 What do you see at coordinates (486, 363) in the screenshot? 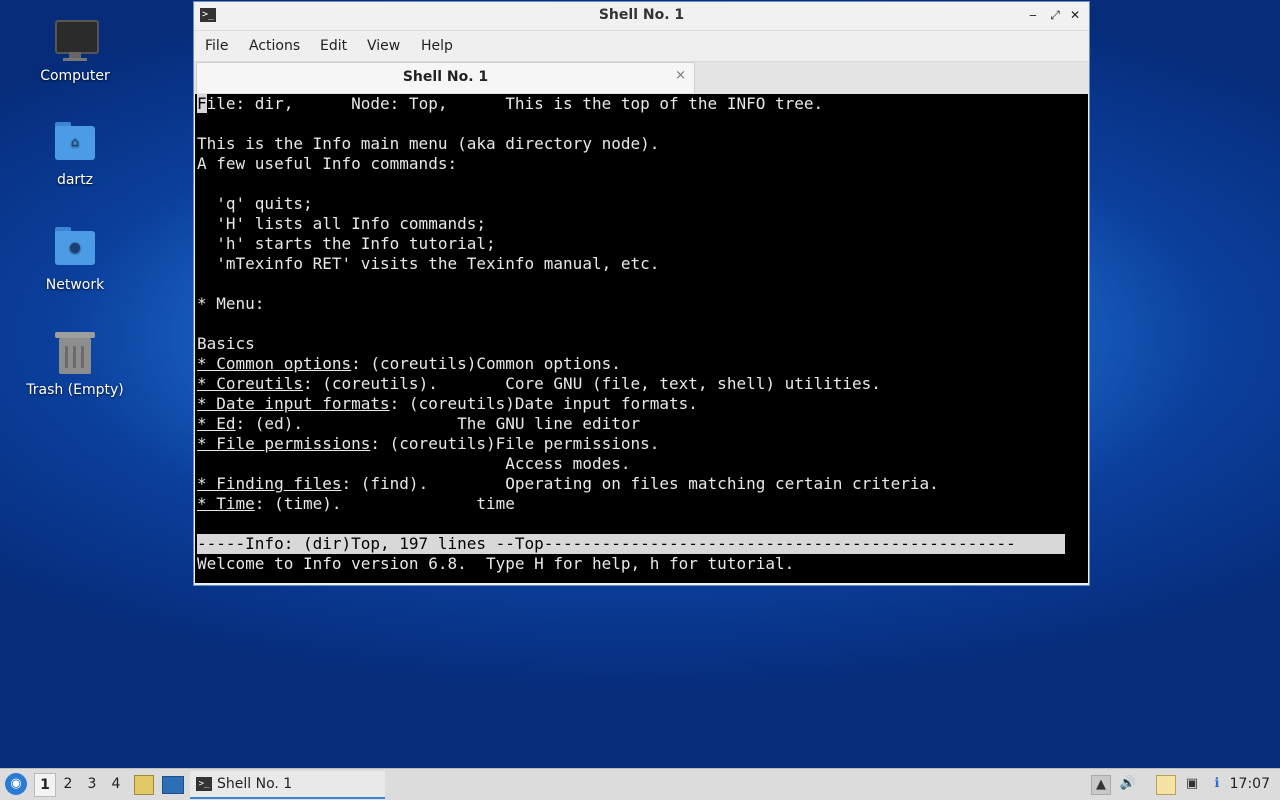
I see `menu-entry-desc: : (coreutils)Common options.` at bounding box center [486, 363].